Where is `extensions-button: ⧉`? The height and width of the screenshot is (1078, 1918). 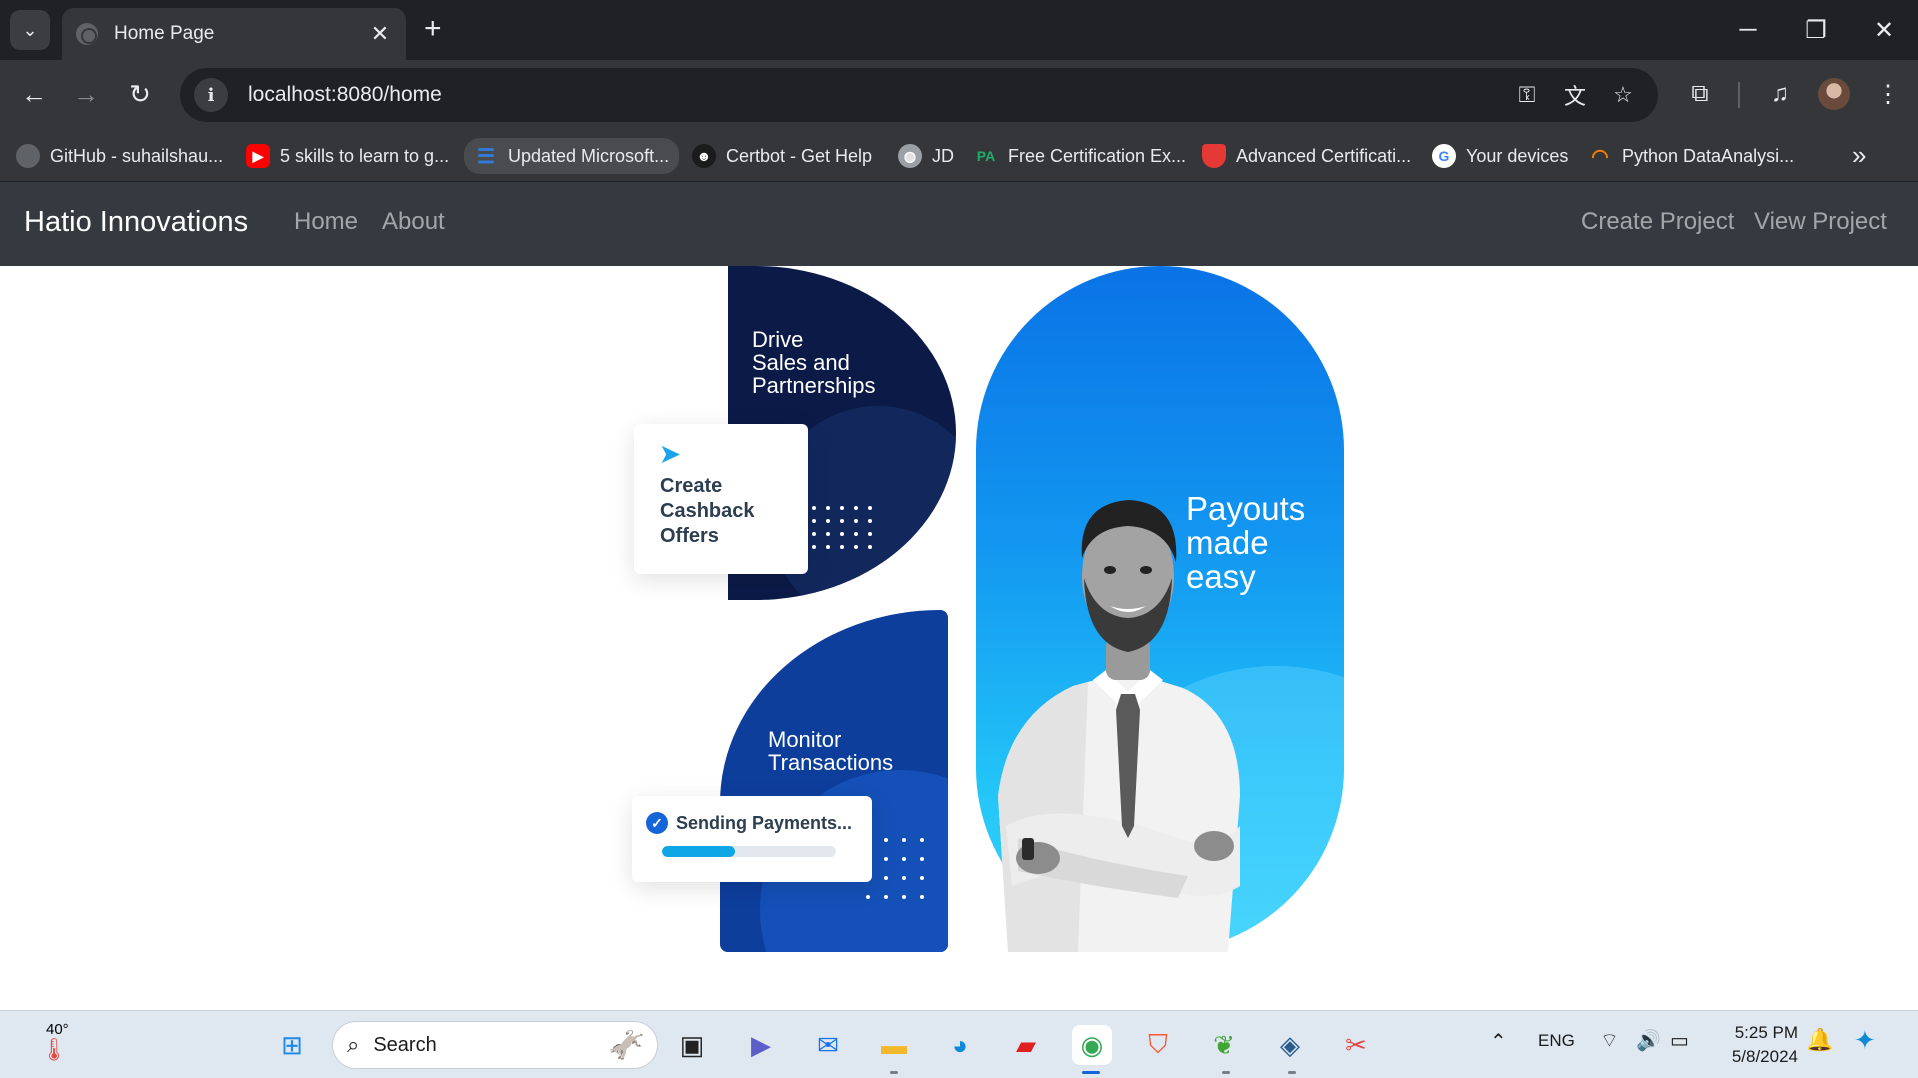
extensions-button: ⧉ is located at coordinates (1700, 94).